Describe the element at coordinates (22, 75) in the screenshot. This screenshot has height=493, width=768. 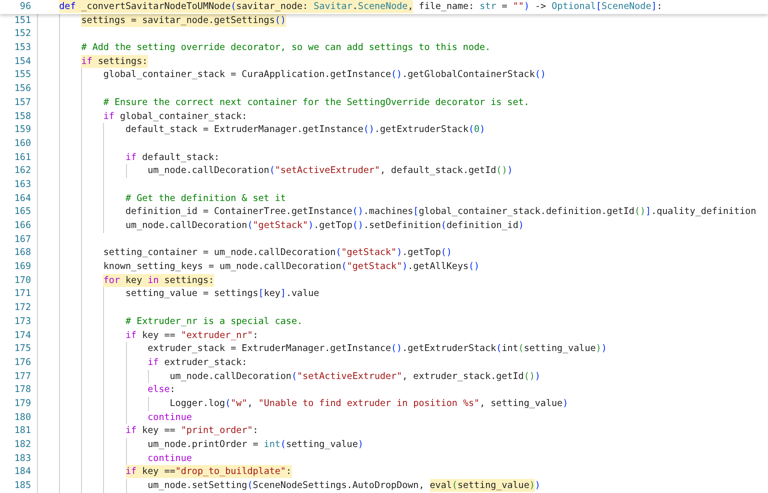
I see `line-number: 155` at that location.